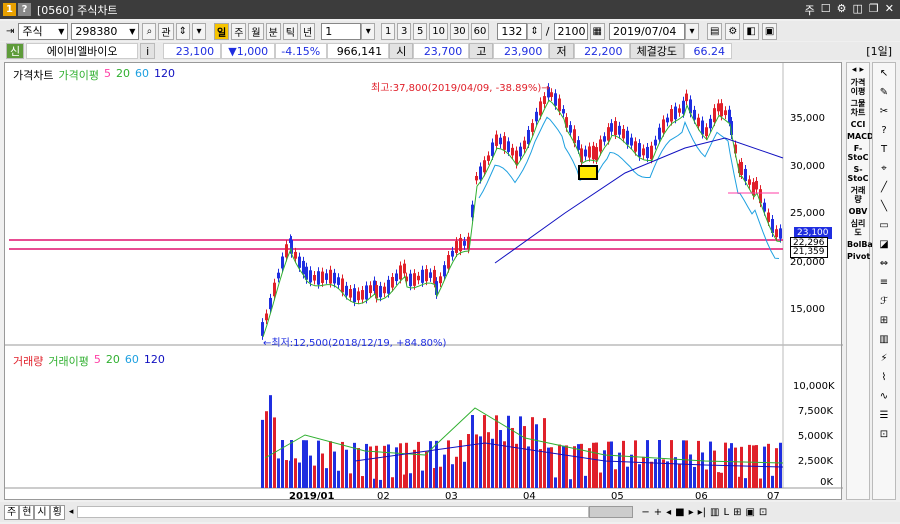 This screenshot has width=900, height=524. I want to click on table-view-icon: ▤, so click(714, 31).